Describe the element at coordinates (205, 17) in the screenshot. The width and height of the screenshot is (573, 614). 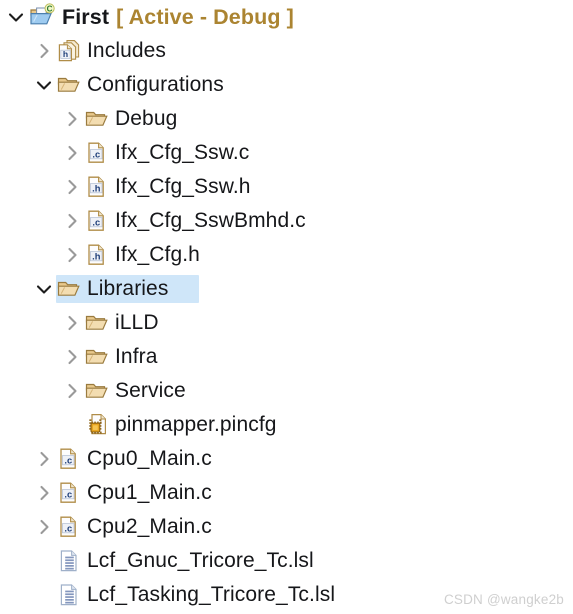
I see `active-configuration-badge: [ Active - Debug ]` at that location.